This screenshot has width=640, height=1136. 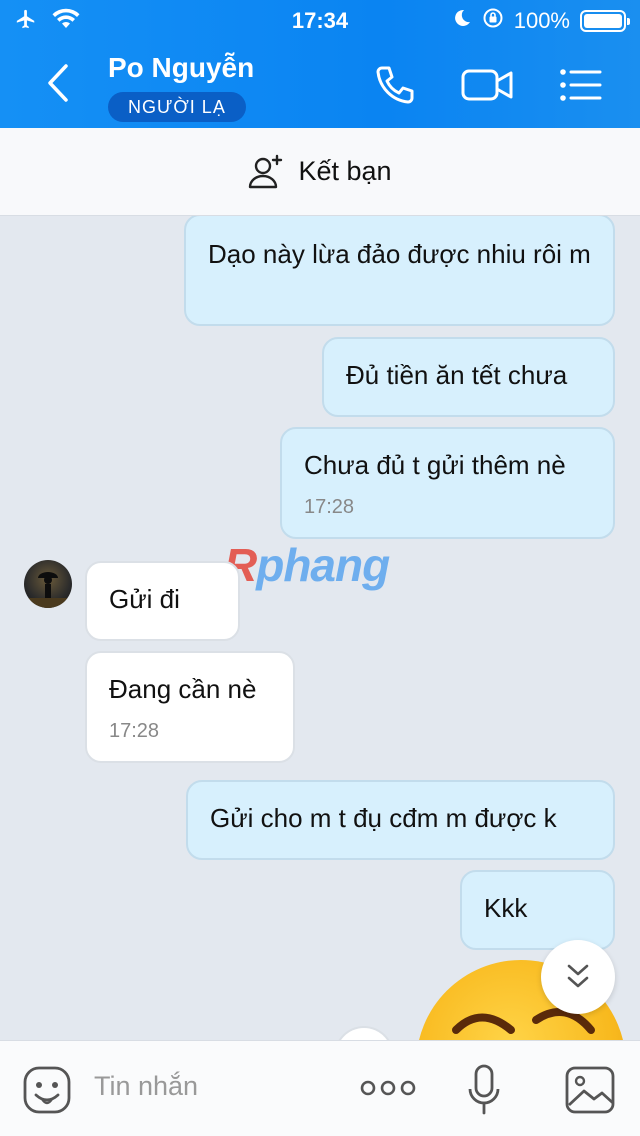 What do you see at coordinates (320, 1088) in the screenshot?
I see `composer-bar: Tin nhắn` at bounding box center [320, 1088].